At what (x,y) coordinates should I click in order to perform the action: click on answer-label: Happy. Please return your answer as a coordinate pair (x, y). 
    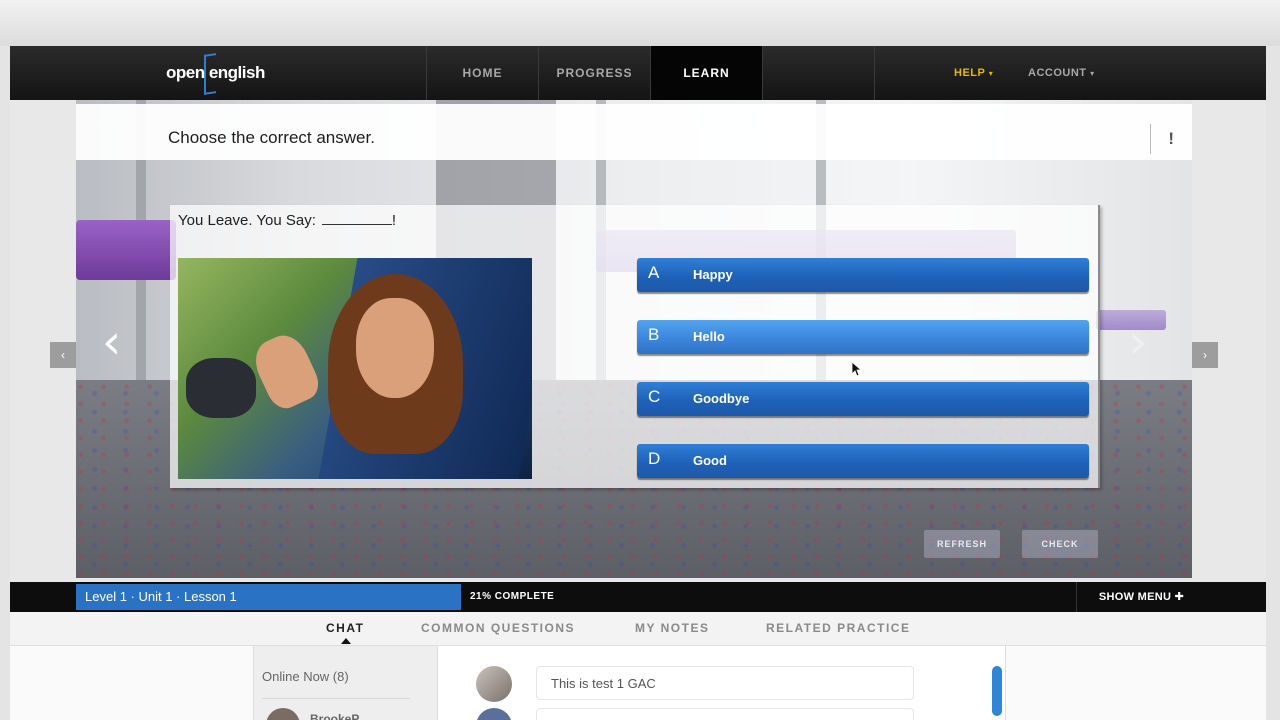
    Looking at the image, I should click on (713, 274).